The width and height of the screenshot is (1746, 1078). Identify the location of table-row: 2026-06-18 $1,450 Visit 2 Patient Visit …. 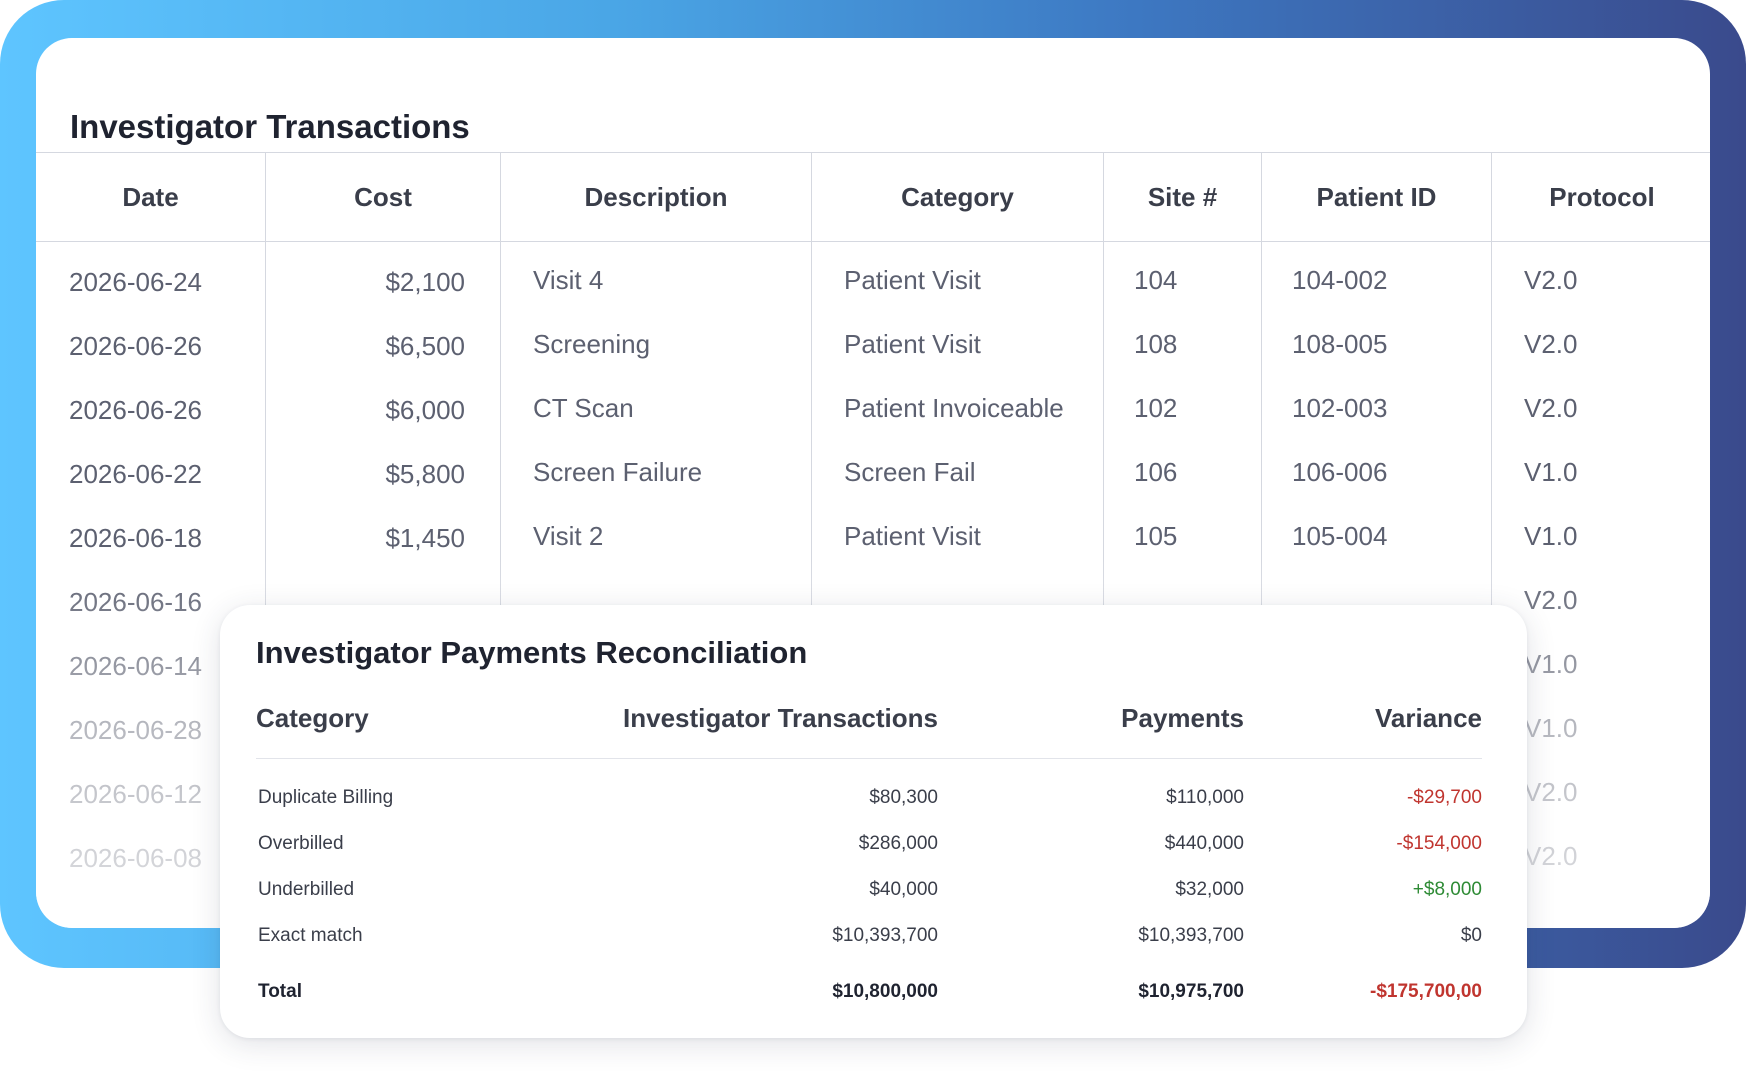
(873, 529).